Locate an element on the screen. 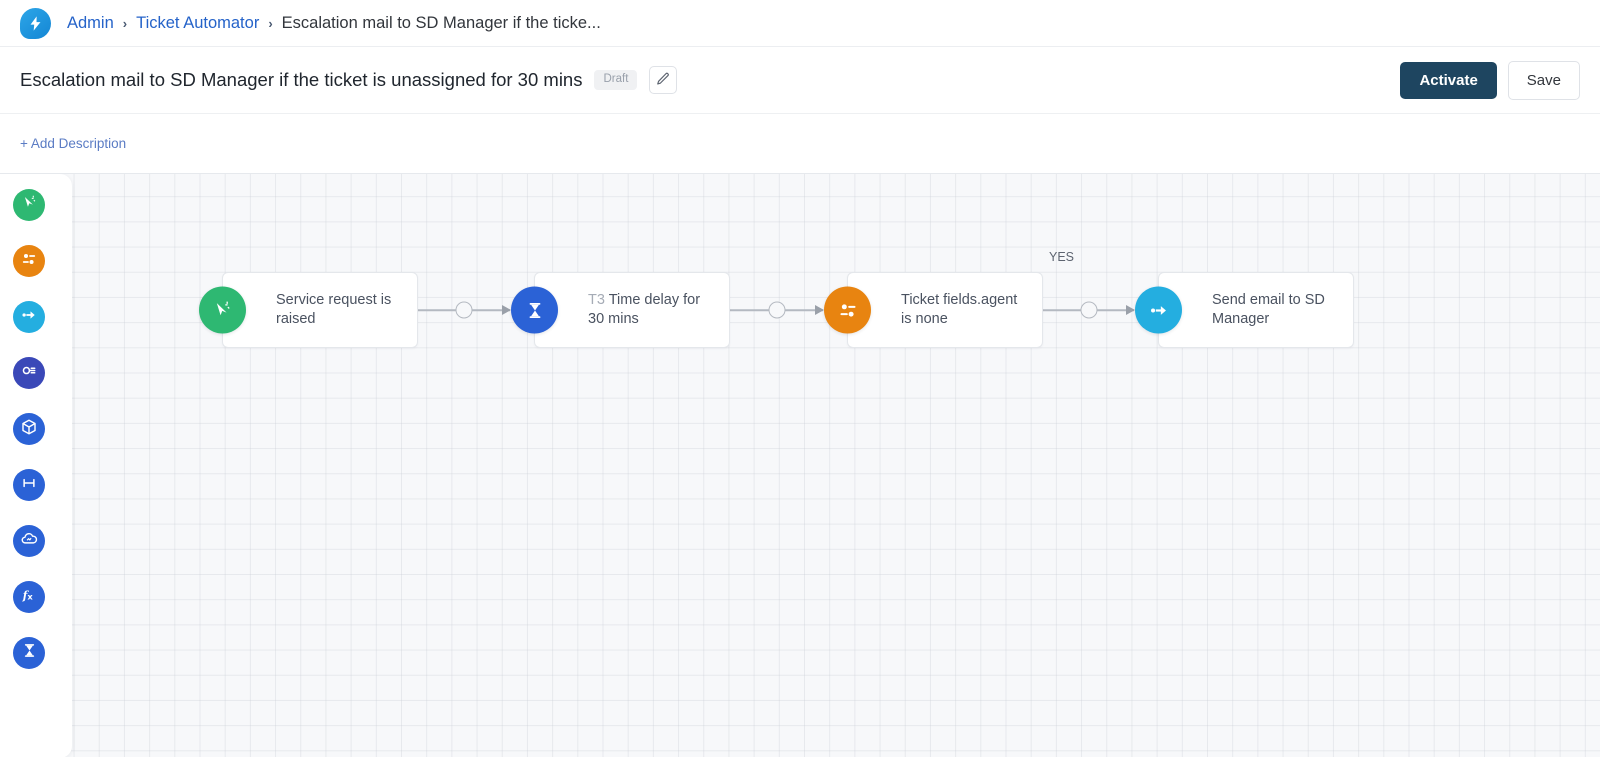  title-actions: Activate Save is located at coordinates (1490, 80).